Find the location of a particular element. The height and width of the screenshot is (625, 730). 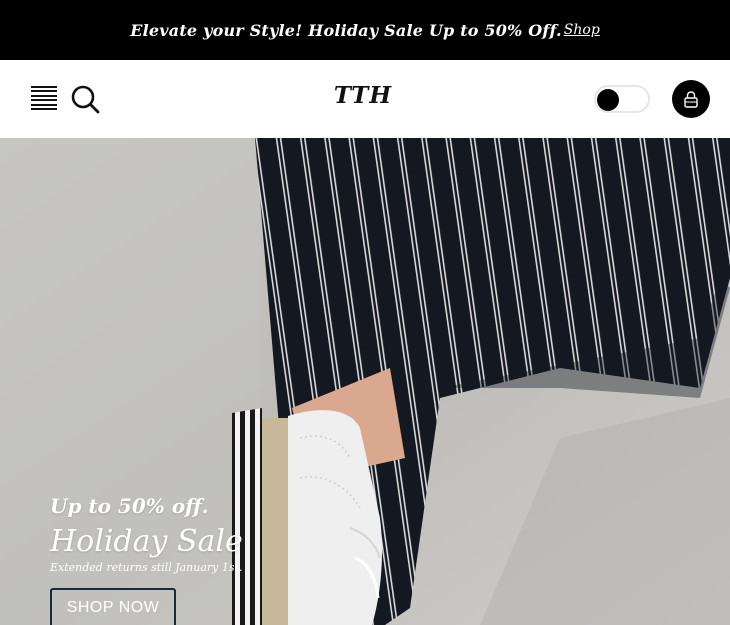

shop-now-button: SHOP NOW is located at coordinates (113, 606).